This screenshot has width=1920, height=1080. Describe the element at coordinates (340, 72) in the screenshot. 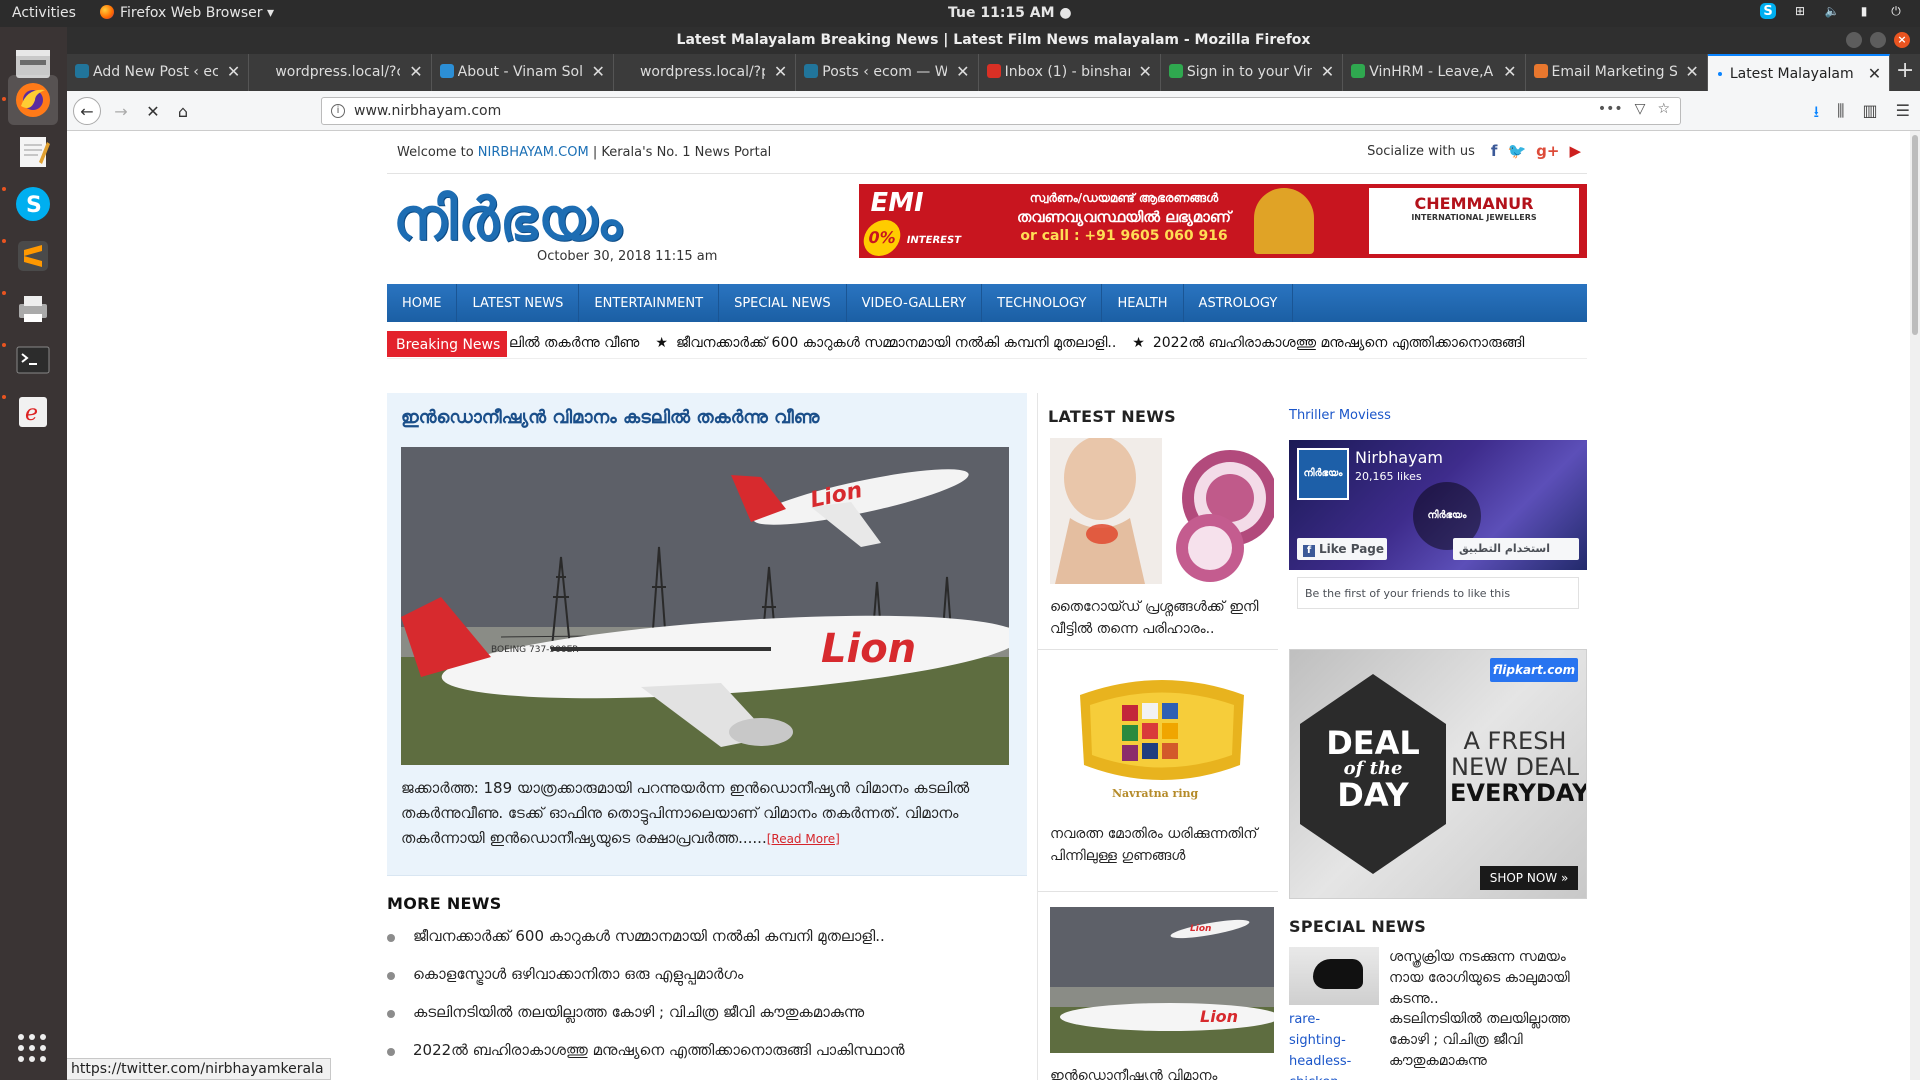

I see `tab-2: wordpress.local/?cat ✕` at that location.